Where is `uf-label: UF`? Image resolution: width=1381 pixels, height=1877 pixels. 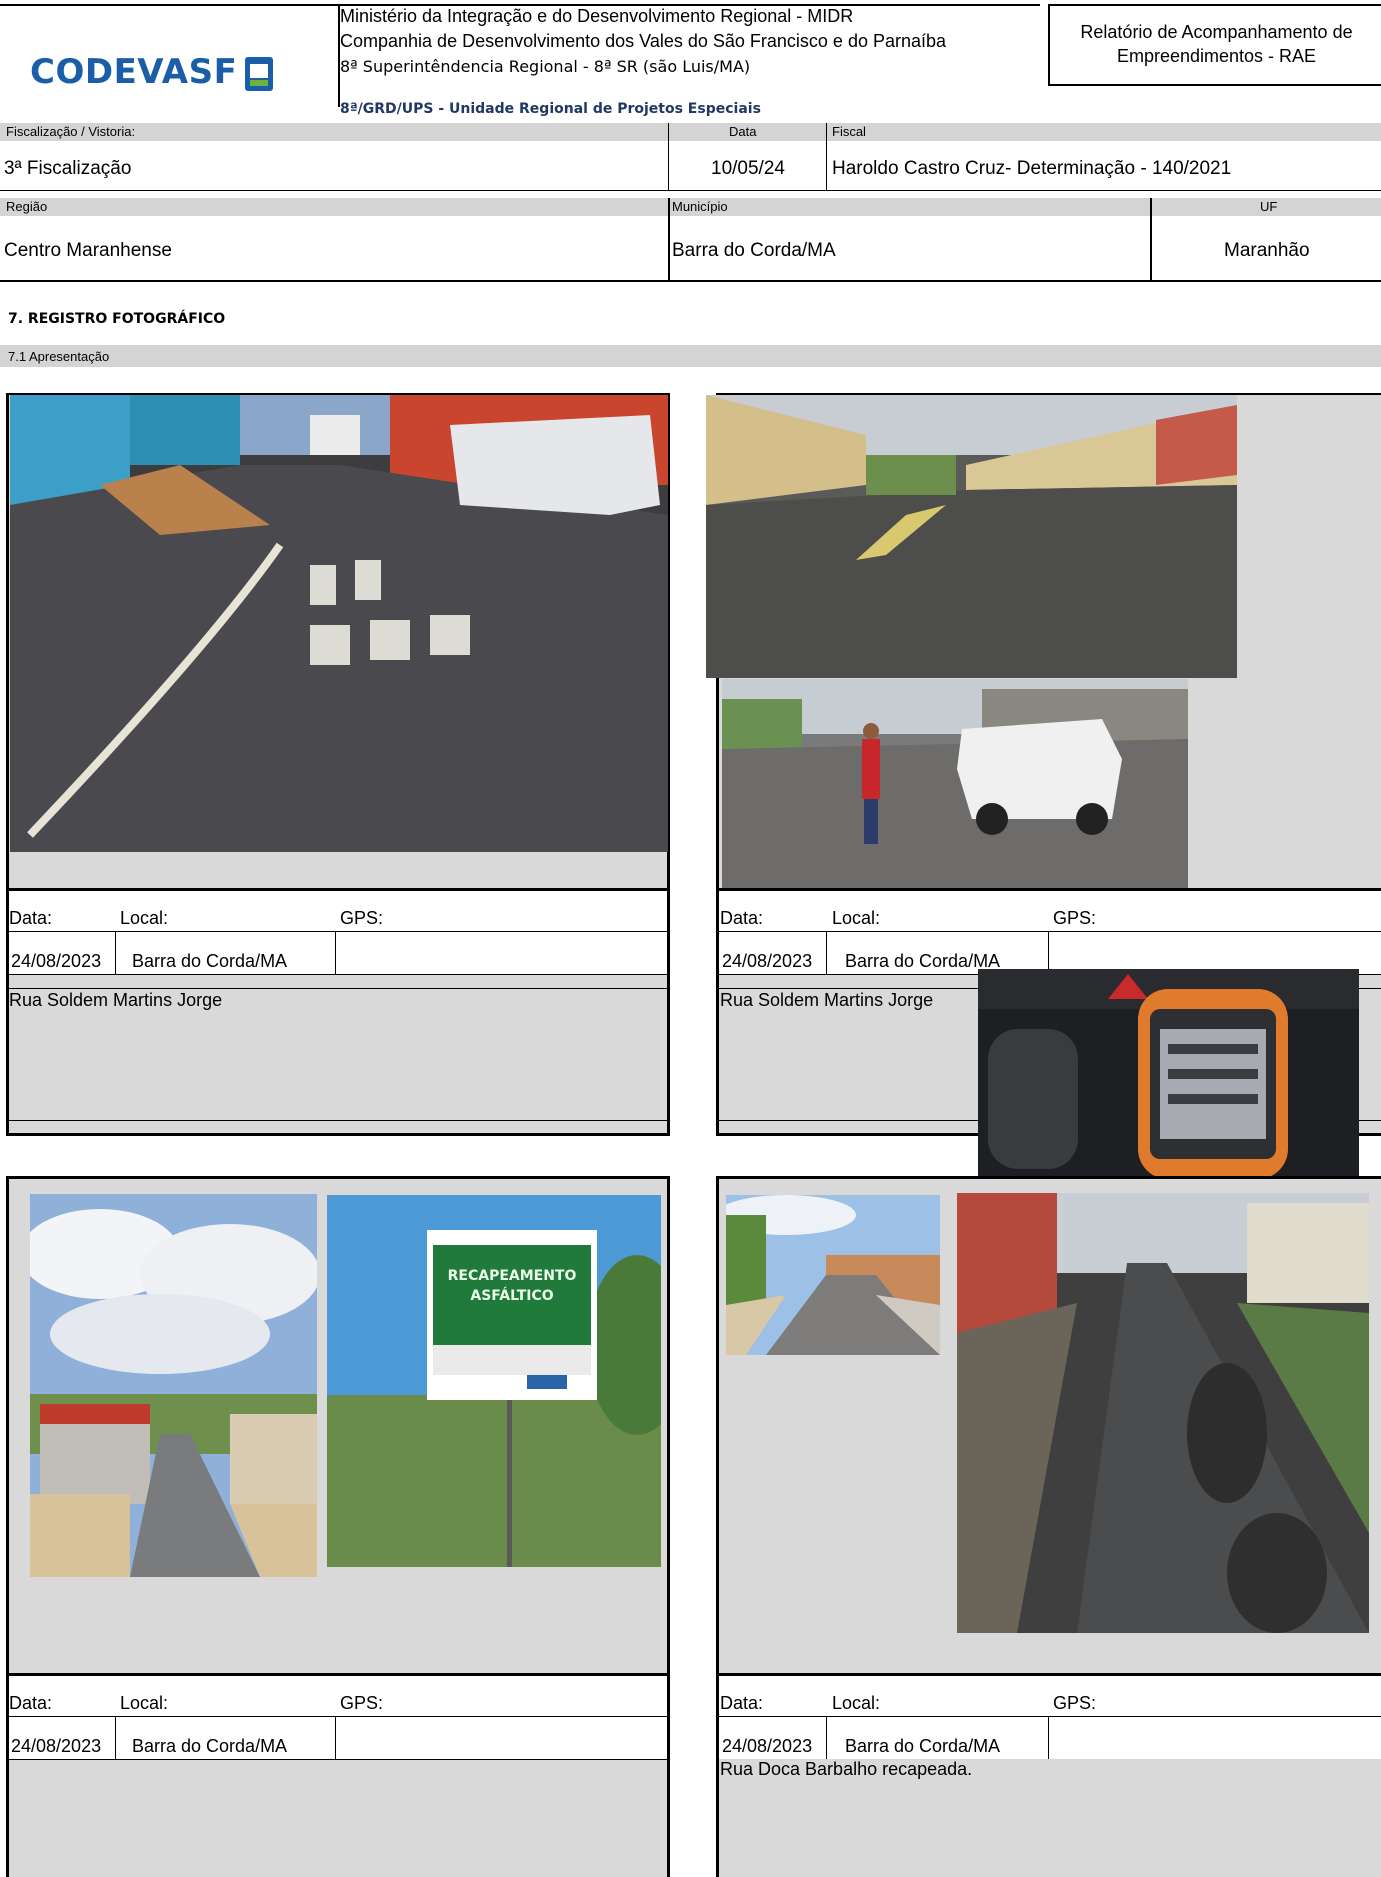
uf-label: UF is located at coordinates (1269, 206).